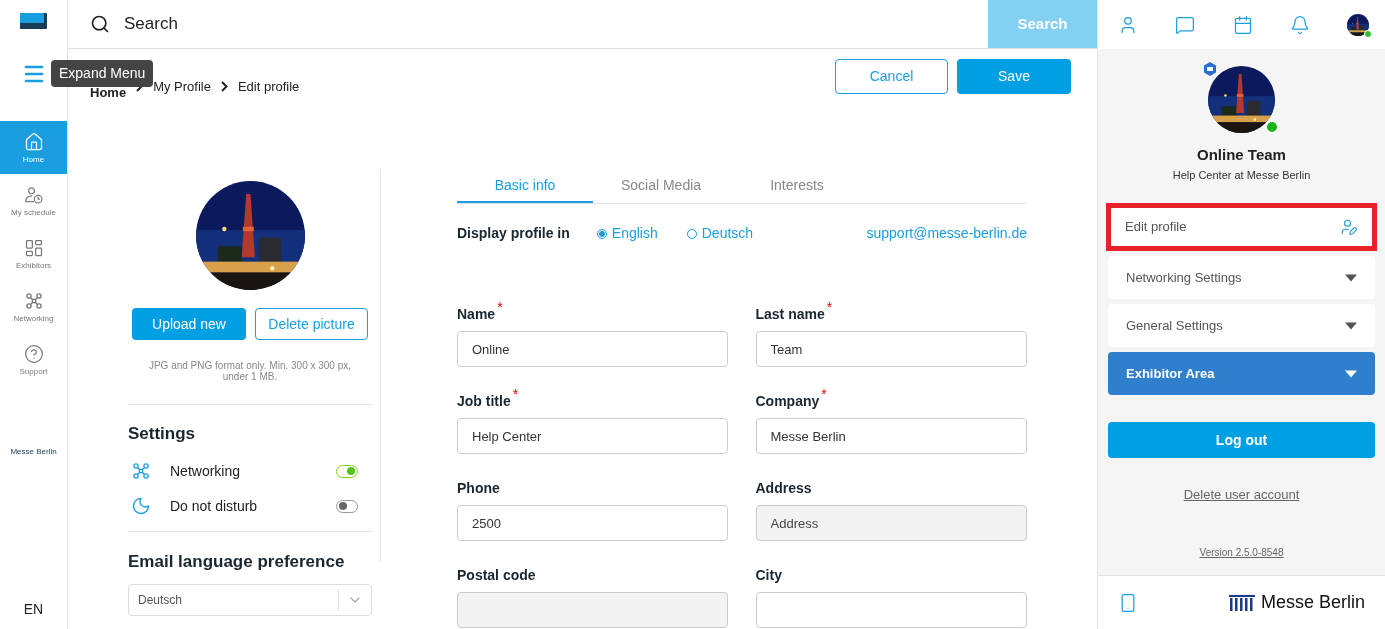  I want to click on profile-name: Online Team, so click(1241, 155).